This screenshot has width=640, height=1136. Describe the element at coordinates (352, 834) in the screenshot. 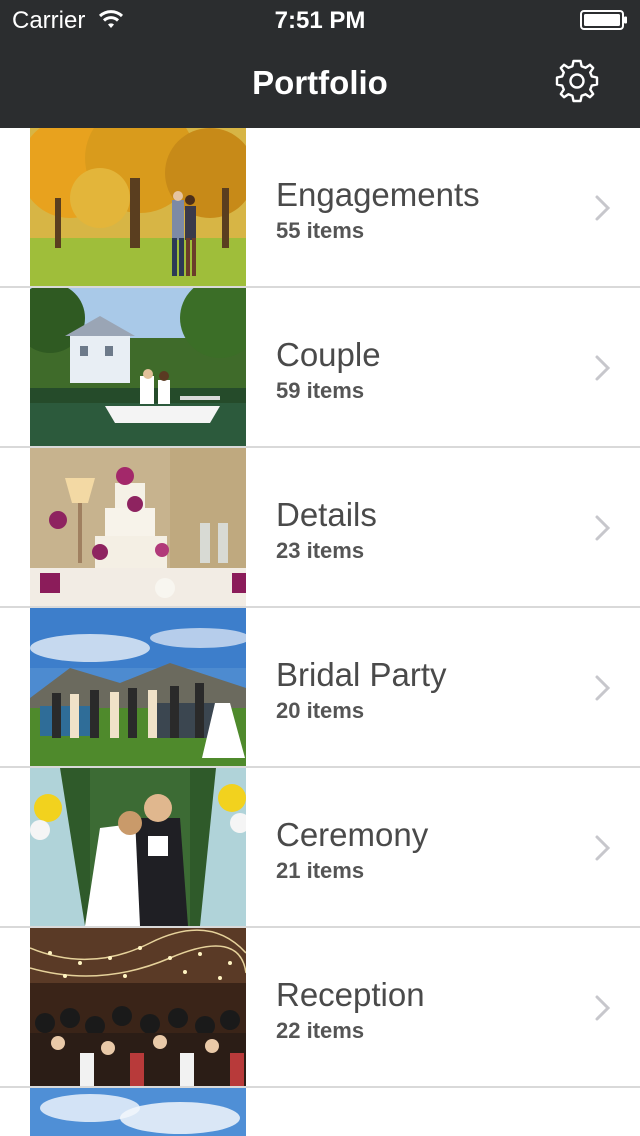

I see `item-title: Ceremony` at that location.